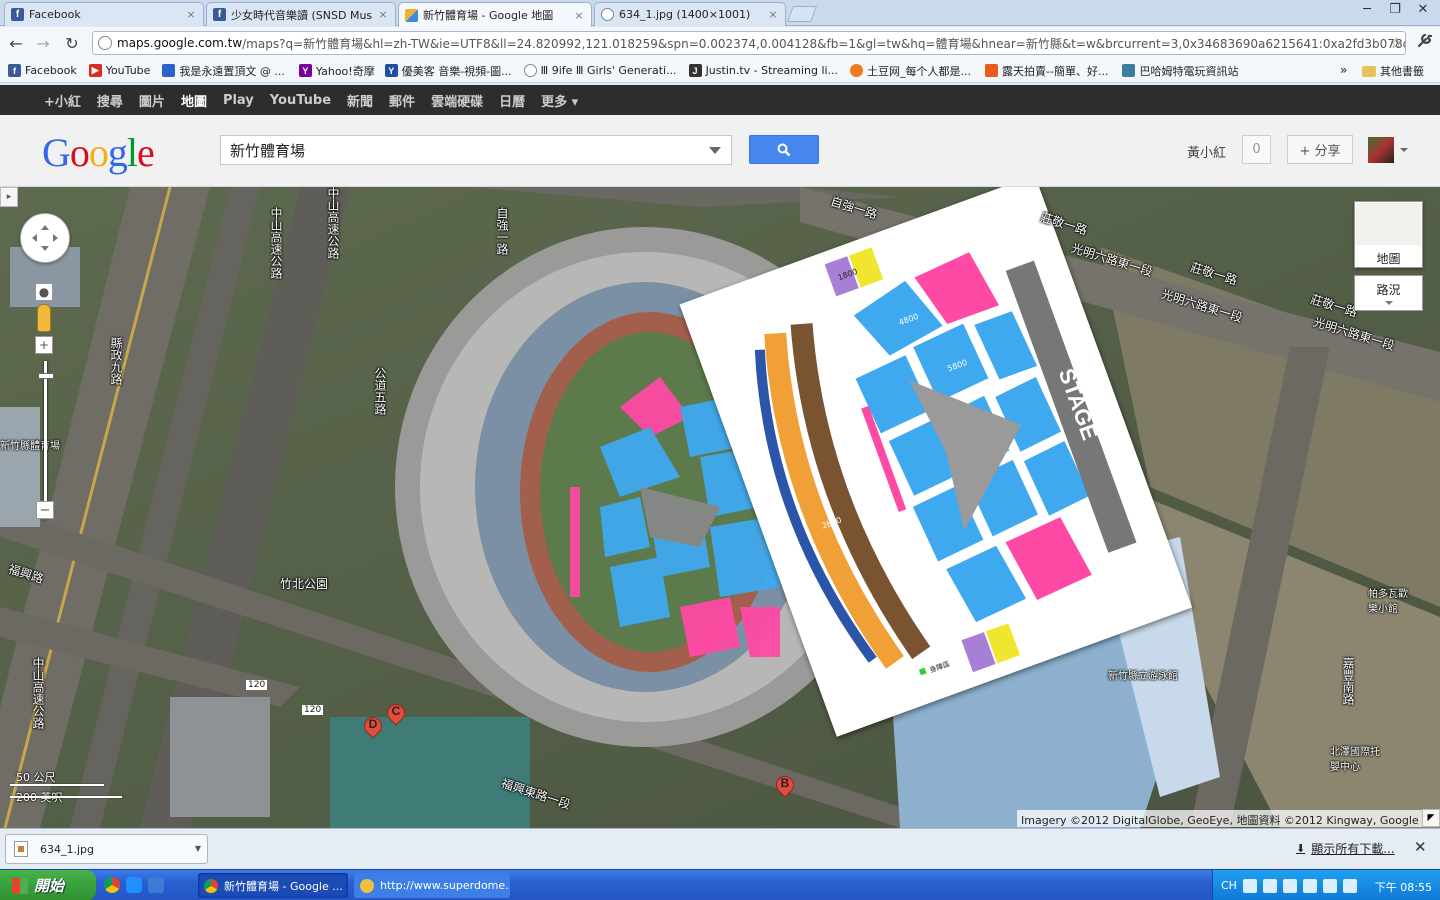 The width and height of the screenshot is (1440, 900). I want to click on gbar-item-play: Play, so click(238, 100).